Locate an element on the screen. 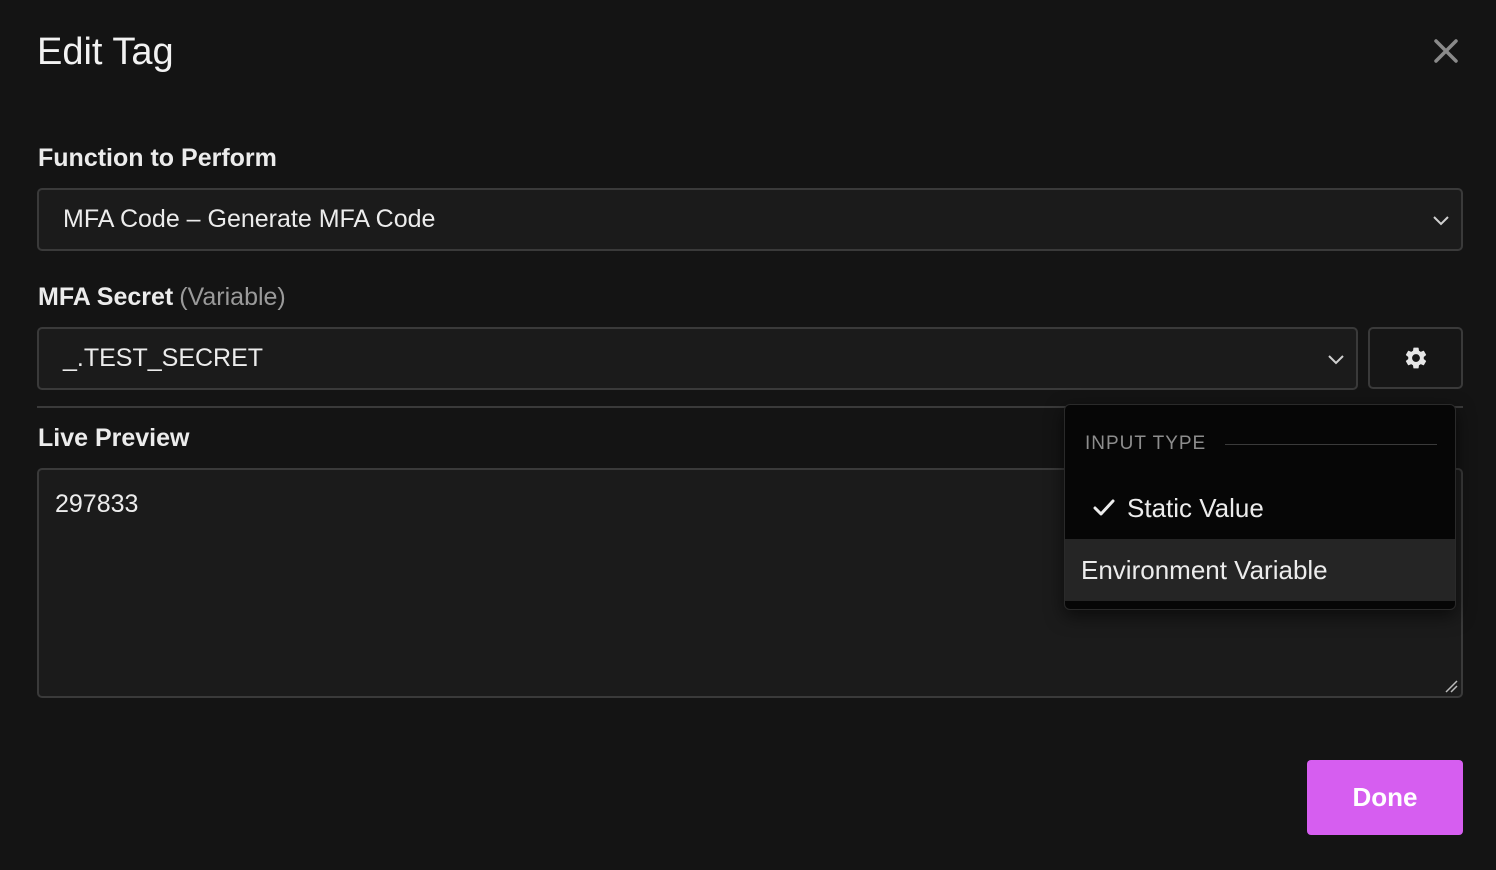 Image resolution: width=1496 pixels, height=870 pixels. check-icon is located at coordinates (1104, 507).